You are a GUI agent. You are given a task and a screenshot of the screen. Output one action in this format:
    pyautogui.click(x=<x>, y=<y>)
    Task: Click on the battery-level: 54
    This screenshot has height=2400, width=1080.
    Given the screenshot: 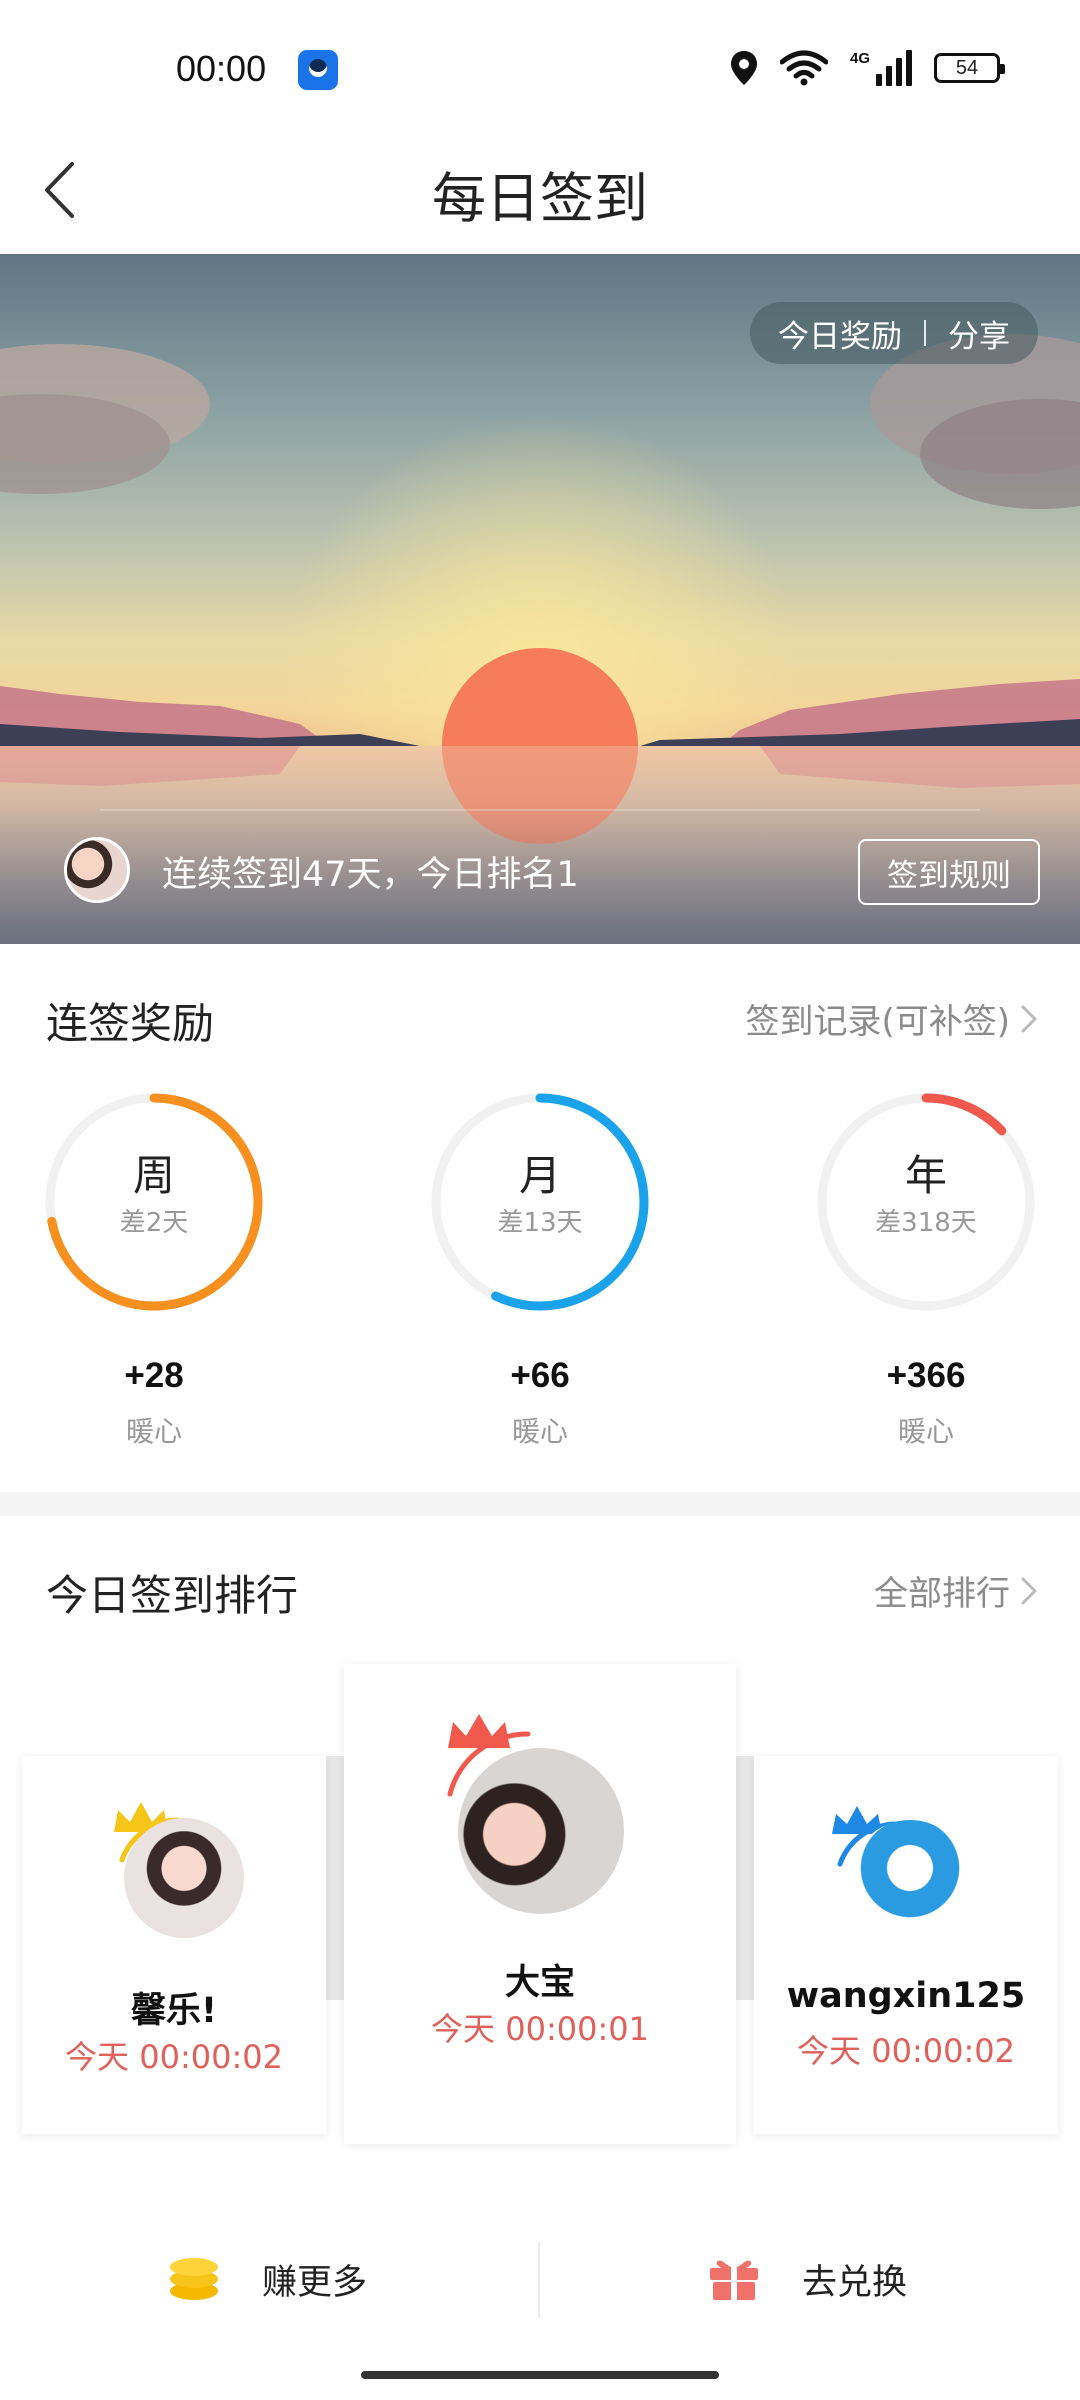 What is the action you would take?
    pyautogui.click(x=967, y=67)
    